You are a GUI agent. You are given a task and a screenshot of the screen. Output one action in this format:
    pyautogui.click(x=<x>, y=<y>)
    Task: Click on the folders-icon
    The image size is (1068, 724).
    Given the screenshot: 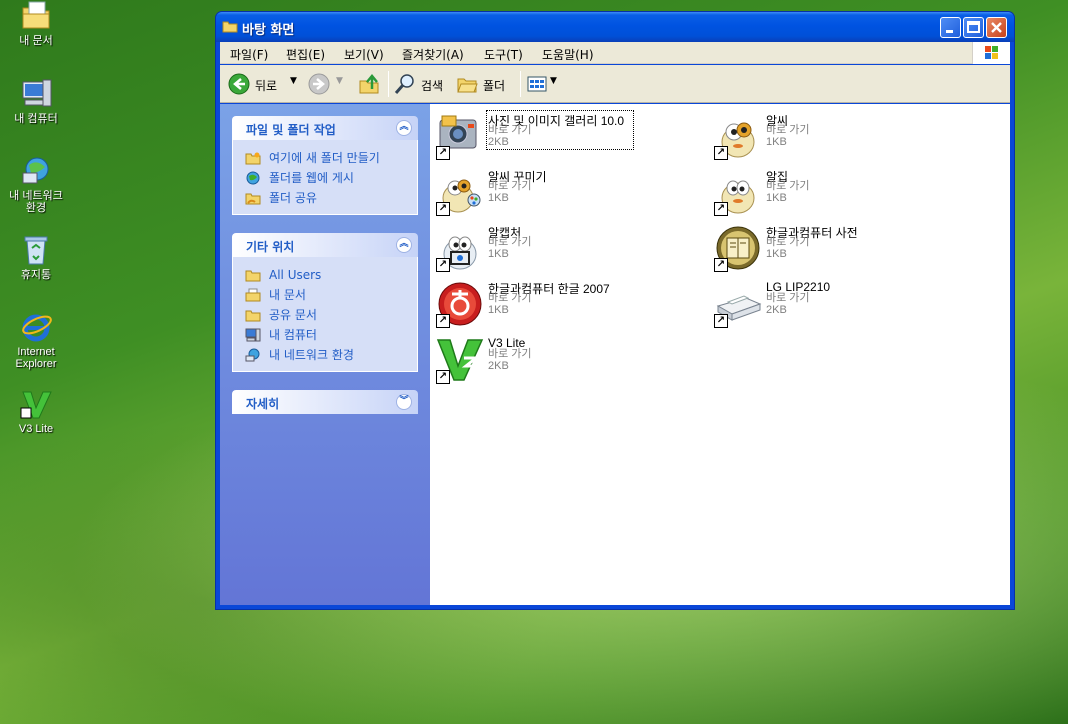 What is the action you would take?
    pyautogui.click(x=467, y=85)
    